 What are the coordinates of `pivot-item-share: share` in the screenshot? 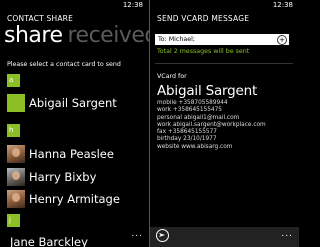 It's located at (33, 35).